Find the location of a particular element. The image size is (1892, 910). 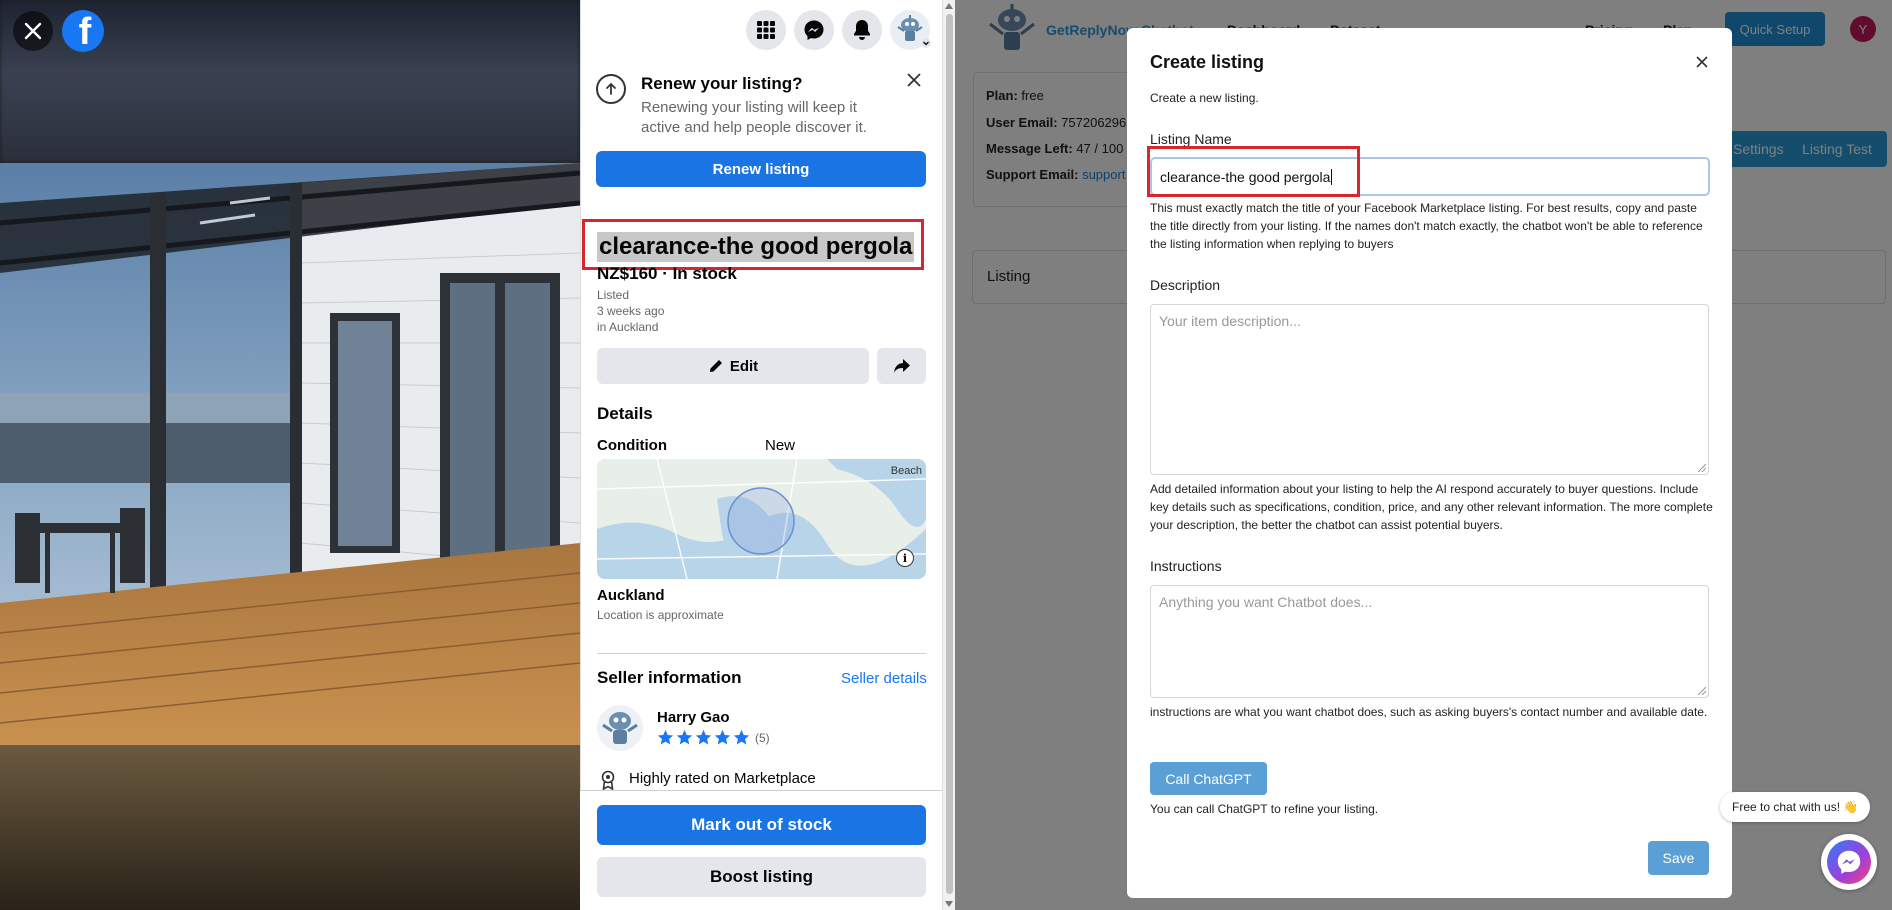

edit-listing-button: Edit is located at coordinates (733, 366).